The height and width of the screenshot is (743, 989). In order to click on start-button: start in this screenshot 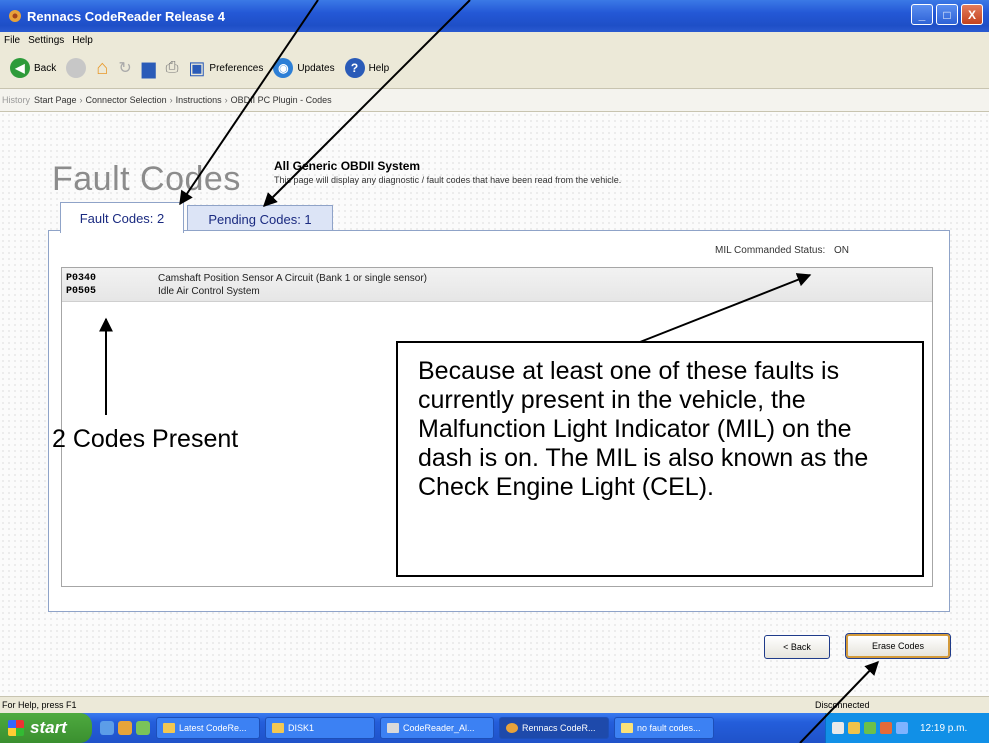, I will do `click(46, 728)`.